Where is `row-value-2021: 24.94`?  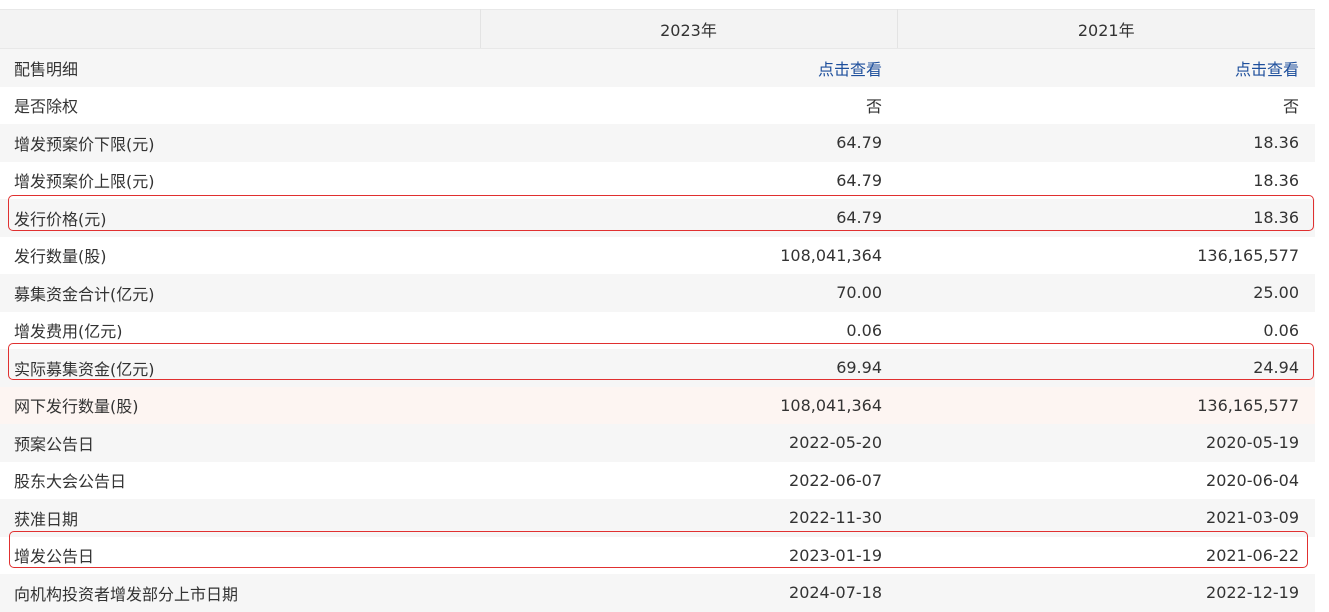 row-value-2021: 24.94 is located at coordinates (1106, 368).